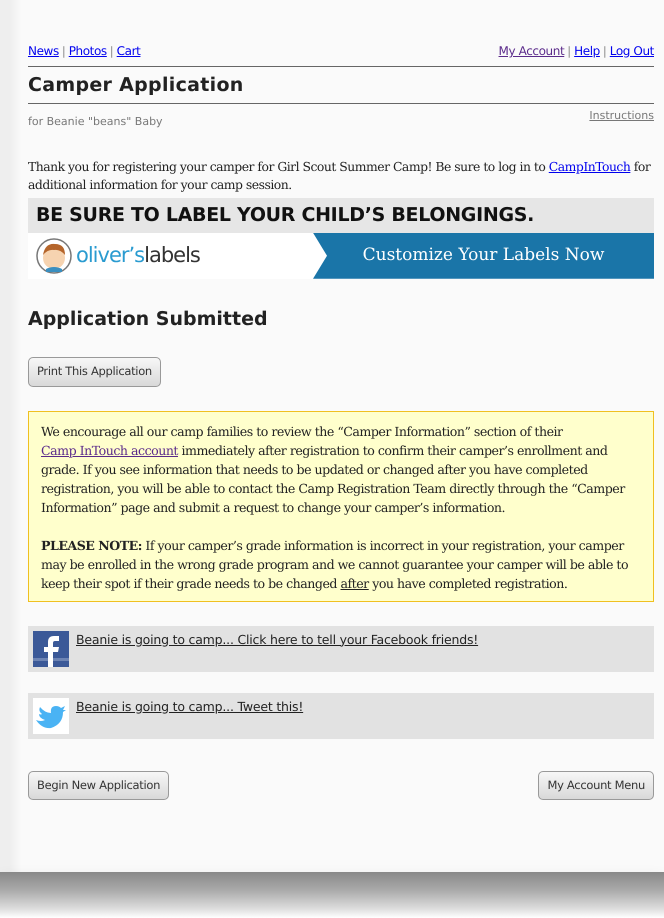 The height and width of the screenshot is (918, 664). What do you see at coordinates (589, 166) in the screenshot?
I see `camp-in-touch-link: CampInTouch` at bounding box center [589, 166].